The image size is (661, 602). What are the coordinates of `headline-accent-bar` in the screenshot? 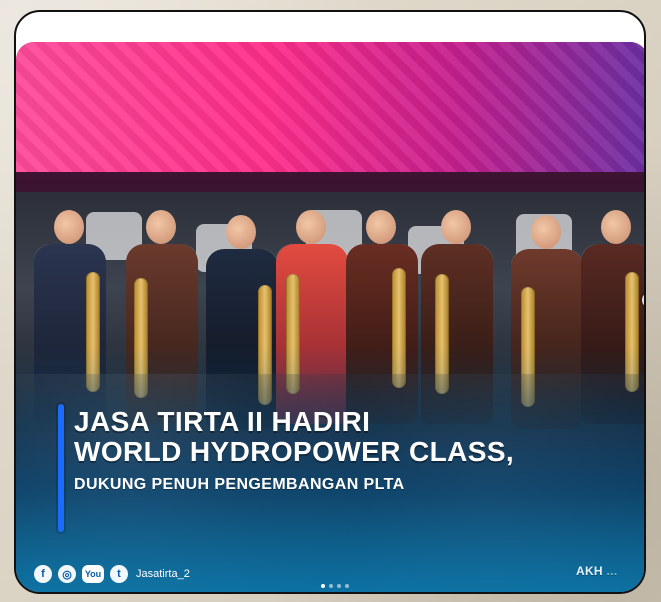 It's located at (61, 468).